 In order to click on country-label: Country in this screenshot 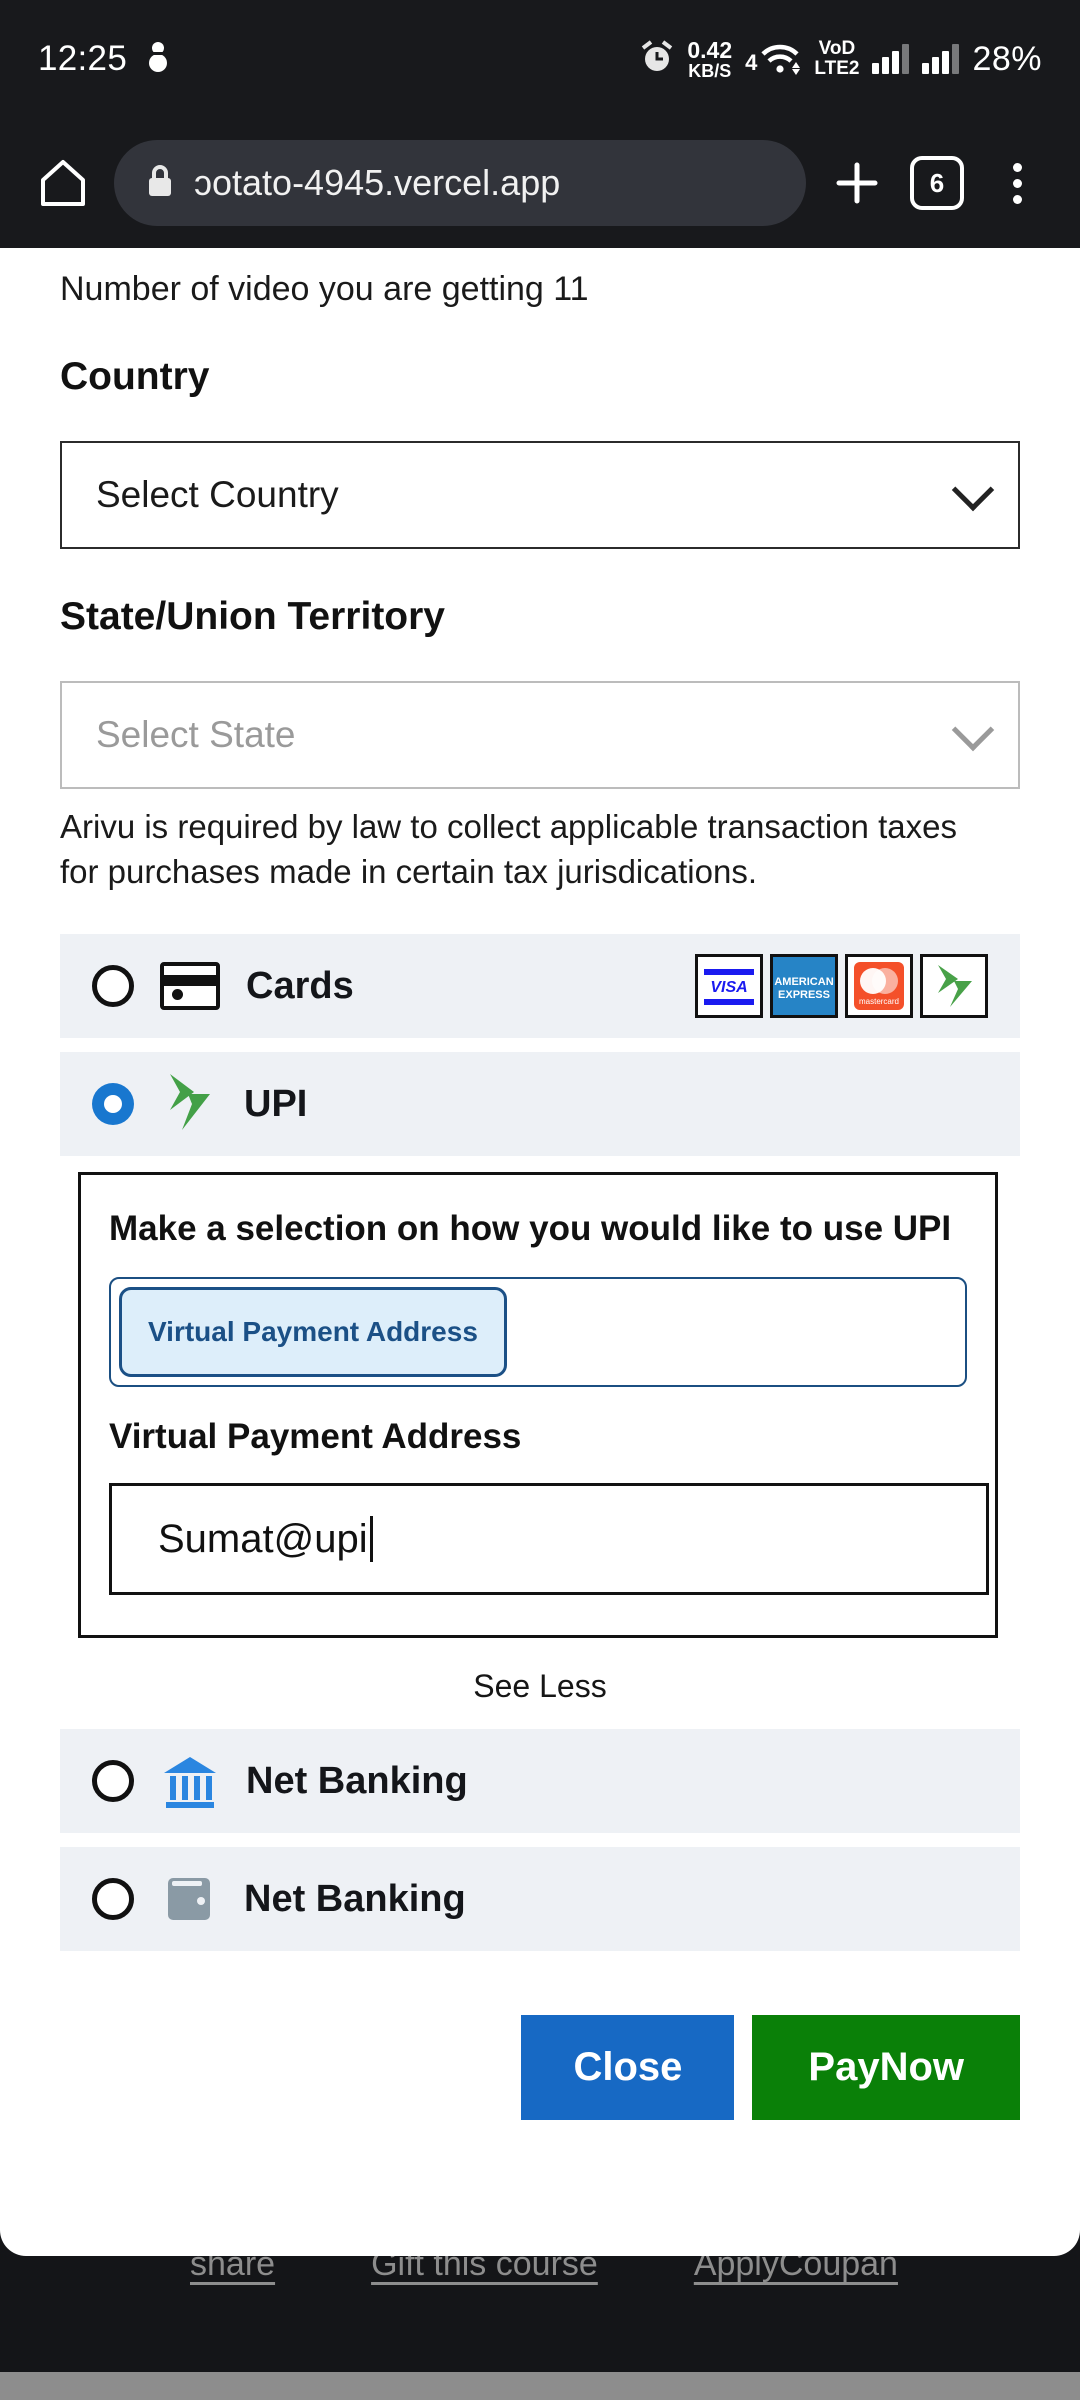, I will do `click(135, 376)`.